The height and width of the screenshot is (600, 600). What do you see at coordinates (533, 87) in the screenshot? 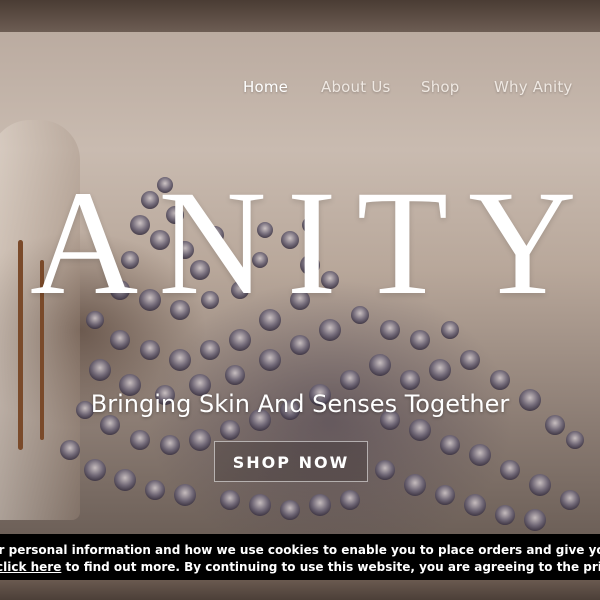
I see `nav-item-why-anity: Why Anity` at bounding box center [533, 87].